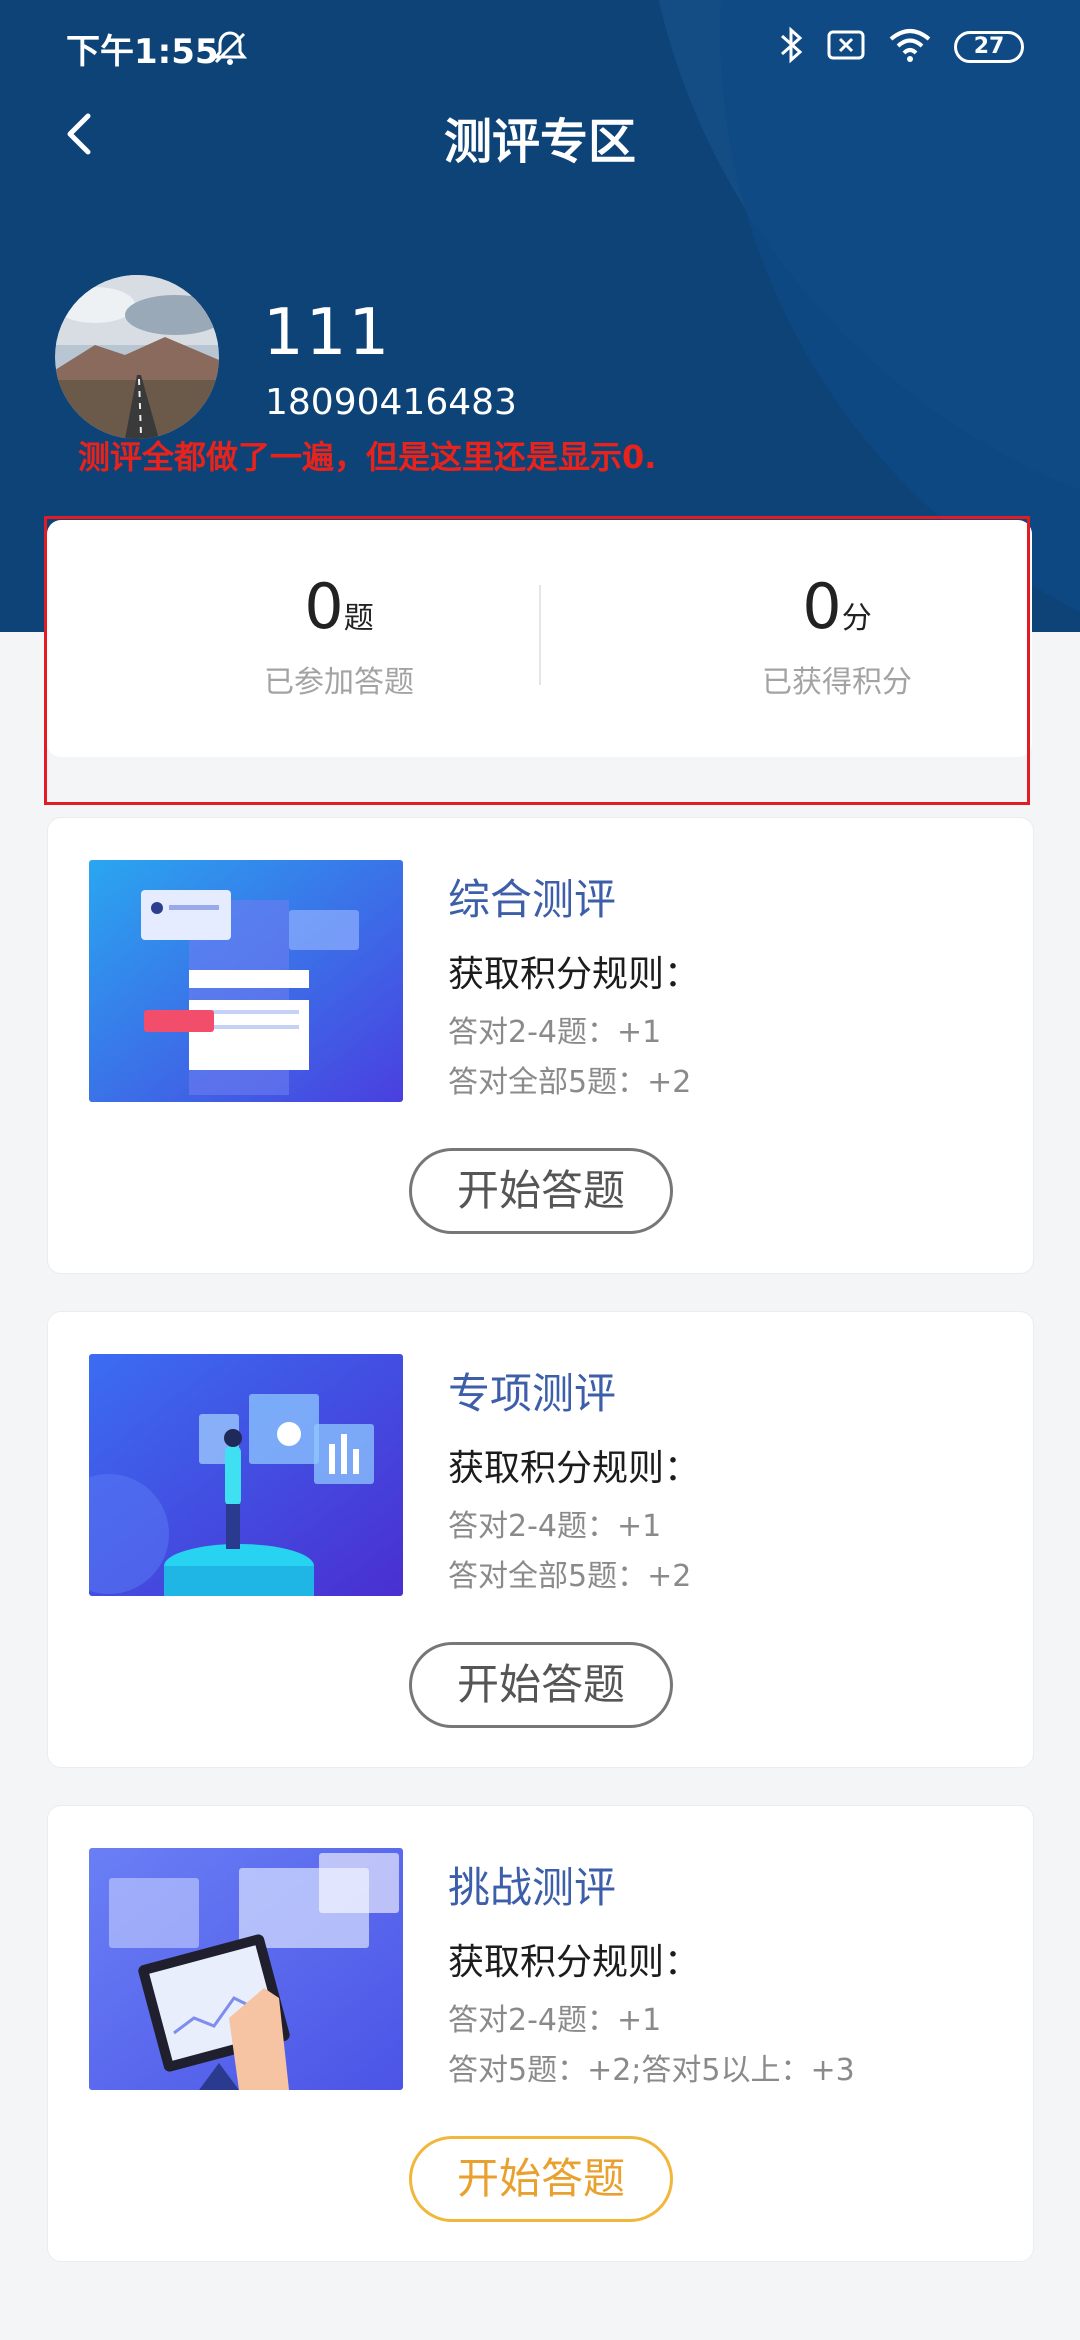 The height and width of the screenshot is (2340, 1080). Describe the element at coordinates (137, 357) in the screenshot. I see `avatar` at that location.